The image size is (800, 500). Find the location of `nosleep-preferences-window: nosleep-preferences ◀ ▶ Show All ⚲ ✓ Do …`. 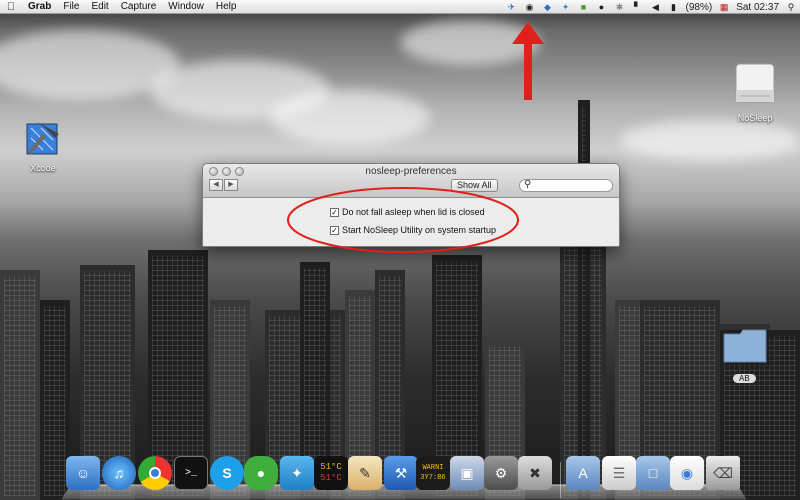

nosleep-preferences-window: nosleep-preferences ◀ ▶ Show All ⚲ ✓ Do … is located at coordinates (411, 205).